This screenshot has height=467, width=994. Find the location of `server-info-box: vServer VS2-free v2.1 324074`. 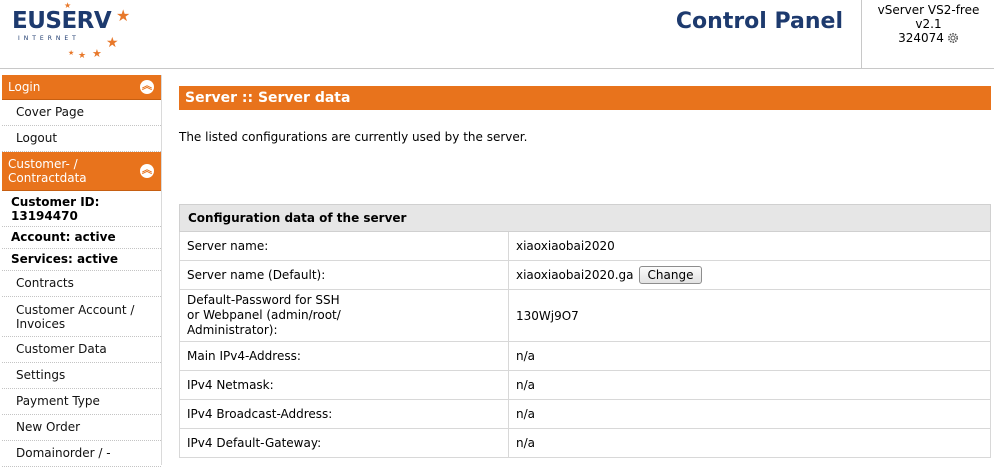

server-info-box: vServer VS2-free v2.1 324074 is located at coordinates (927, 34).